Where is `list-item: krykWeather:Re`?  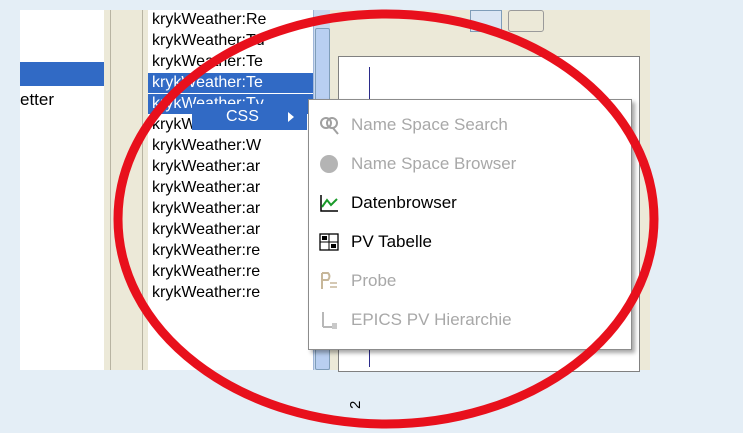 list-item: krykWeather:Re is located at coordinates (209, 20).